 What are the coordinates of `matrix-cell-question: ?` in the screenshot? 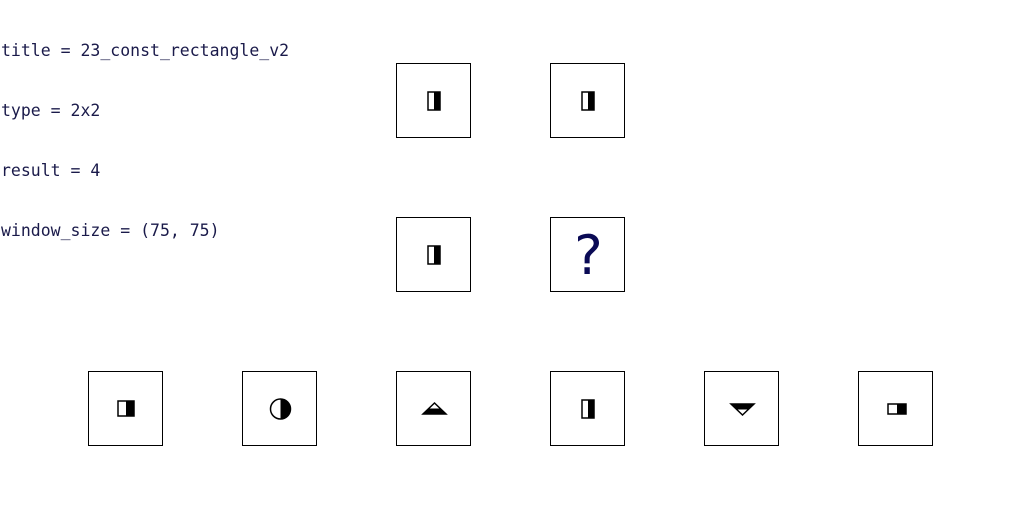 It's located at (587, 254).